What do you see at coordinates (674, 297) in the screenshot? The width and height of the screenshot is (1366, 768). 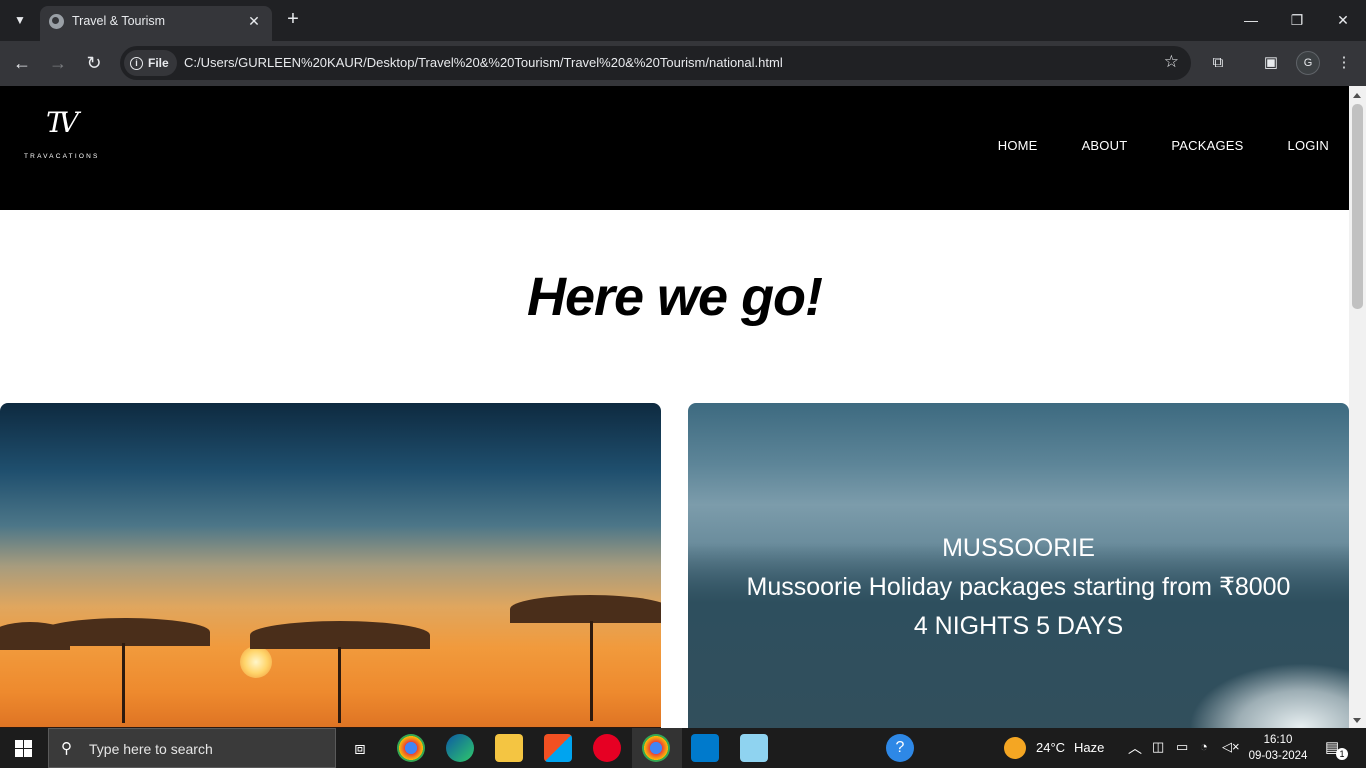 I see `page-heading: Here we go!` at bounding box center [674, 297].